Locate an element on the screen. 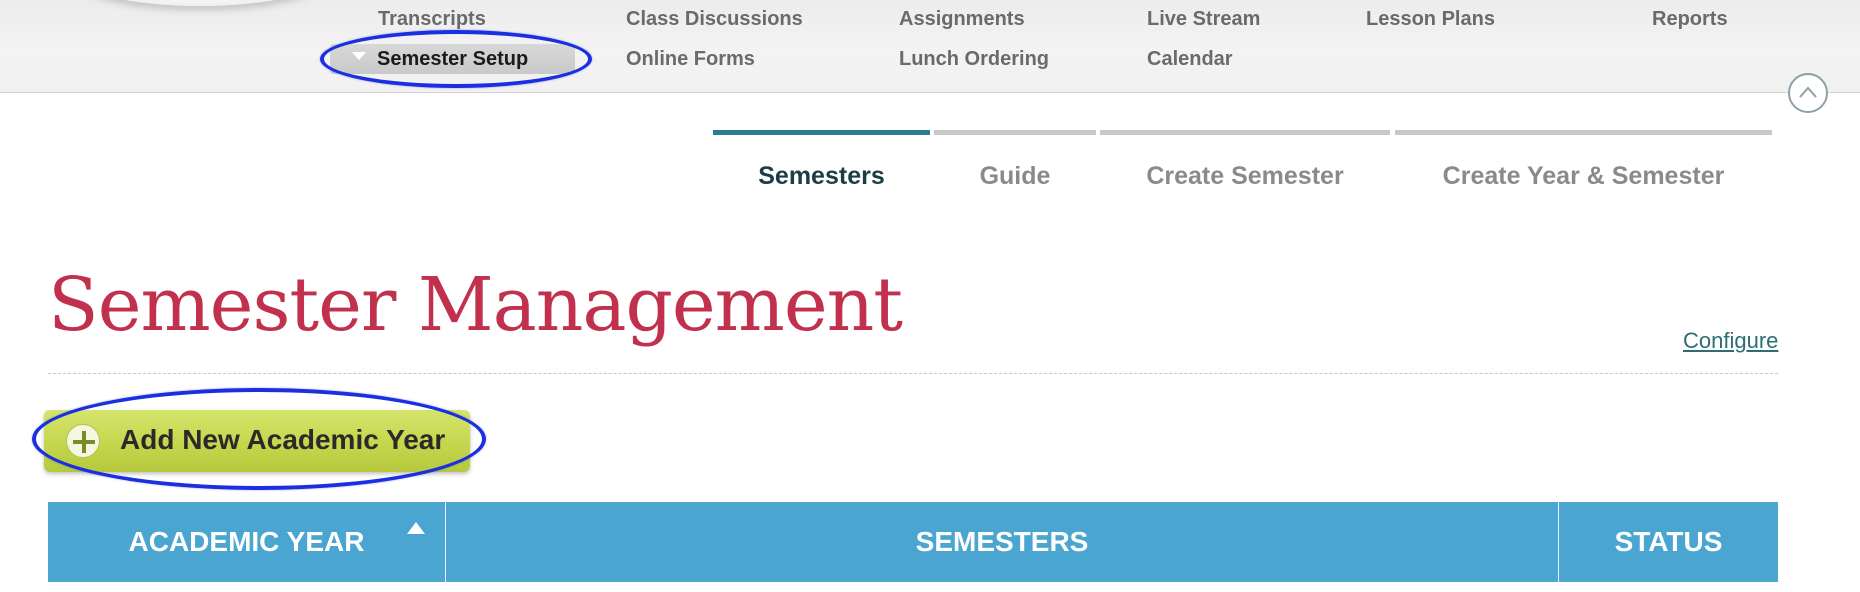  nav-lesson-plans: Lesson Plans is located at coordinates (1430, 19).